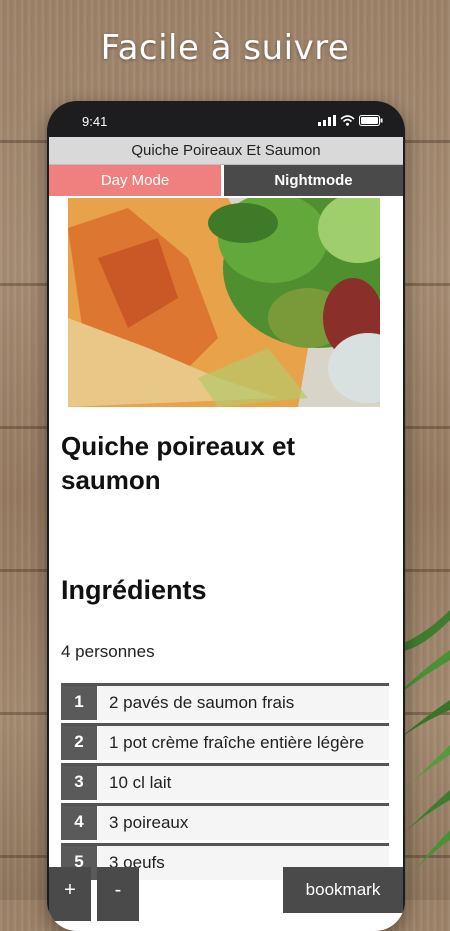  What do you see at coordinates (108, 651) in the screenshot?
I see `servings-text: 4 personnes` at bounding box center [108, 651].